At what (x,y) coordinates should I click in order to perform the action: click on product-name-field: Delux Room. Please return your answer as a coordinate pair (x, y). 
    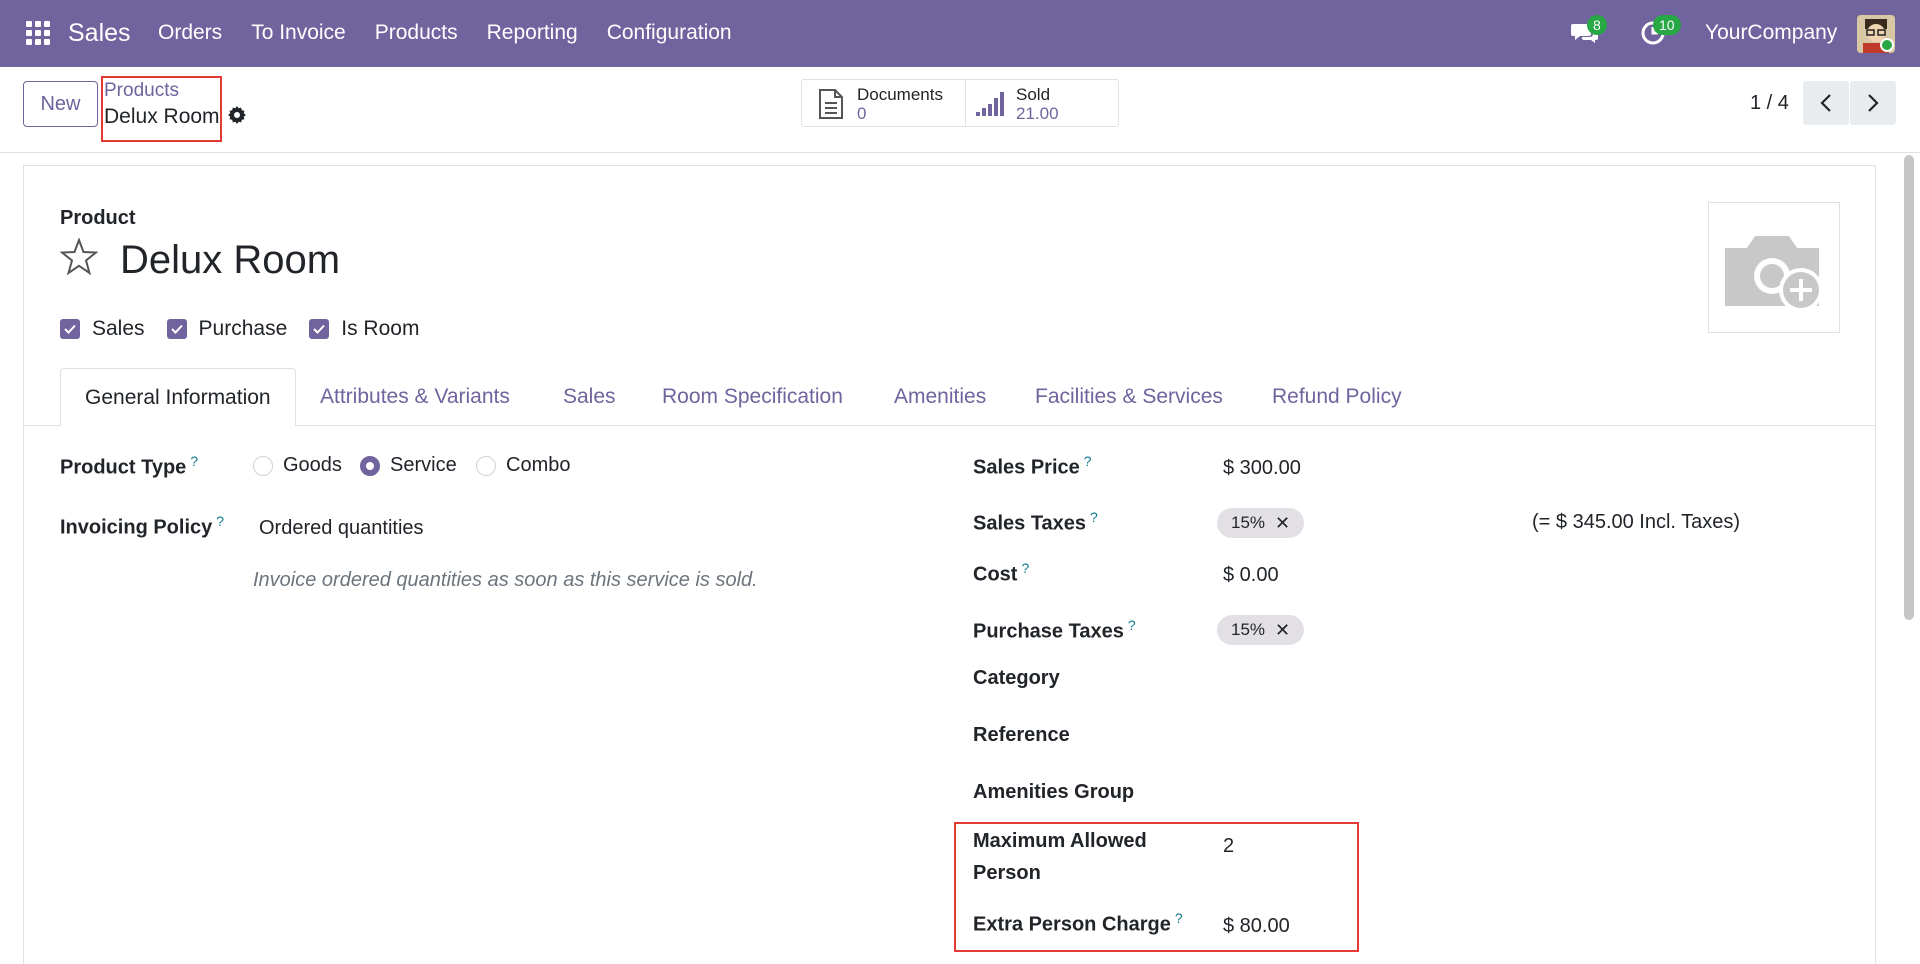
    Looking at the image, I should click on (230, 260).